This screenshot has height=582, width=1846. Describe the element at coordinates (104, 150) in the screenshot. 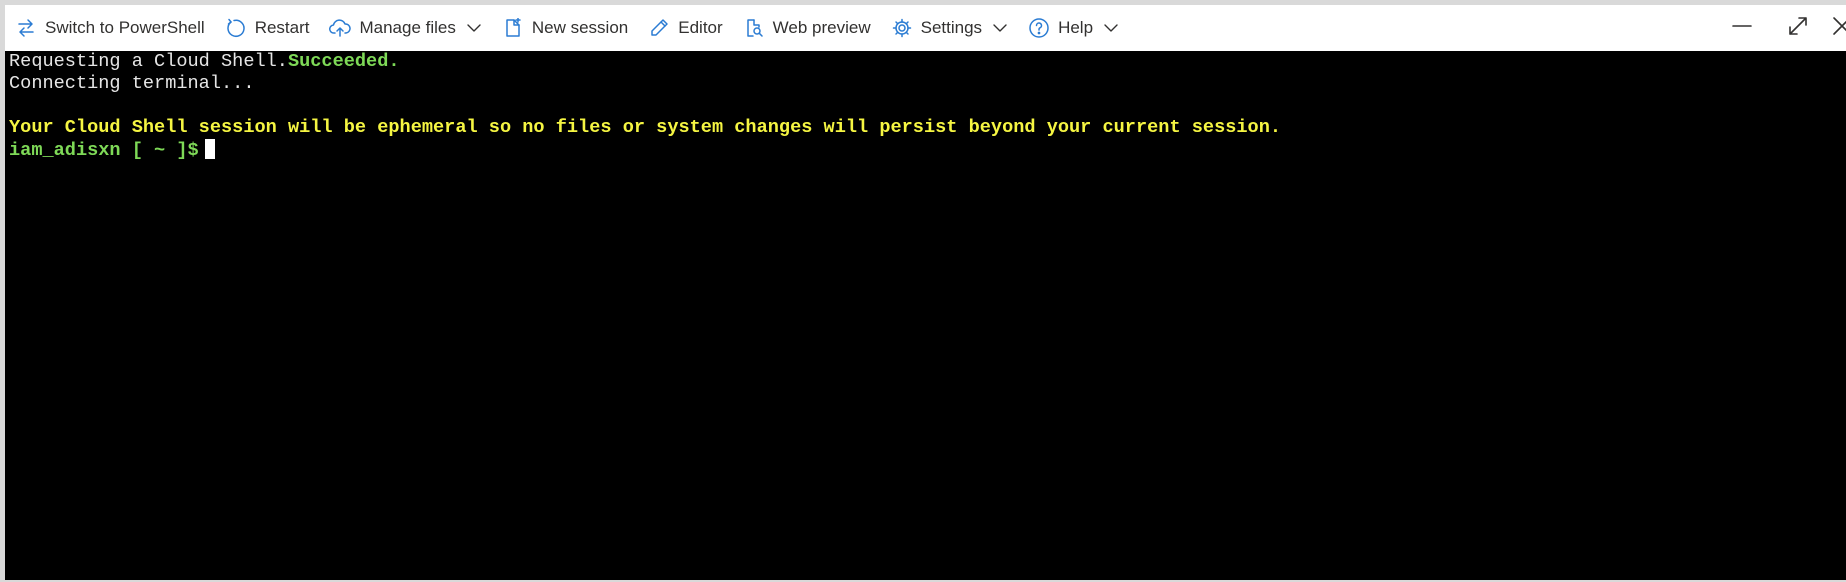

I see `shell-prompt: iam_adisxn [ ~ ]$` at that location.